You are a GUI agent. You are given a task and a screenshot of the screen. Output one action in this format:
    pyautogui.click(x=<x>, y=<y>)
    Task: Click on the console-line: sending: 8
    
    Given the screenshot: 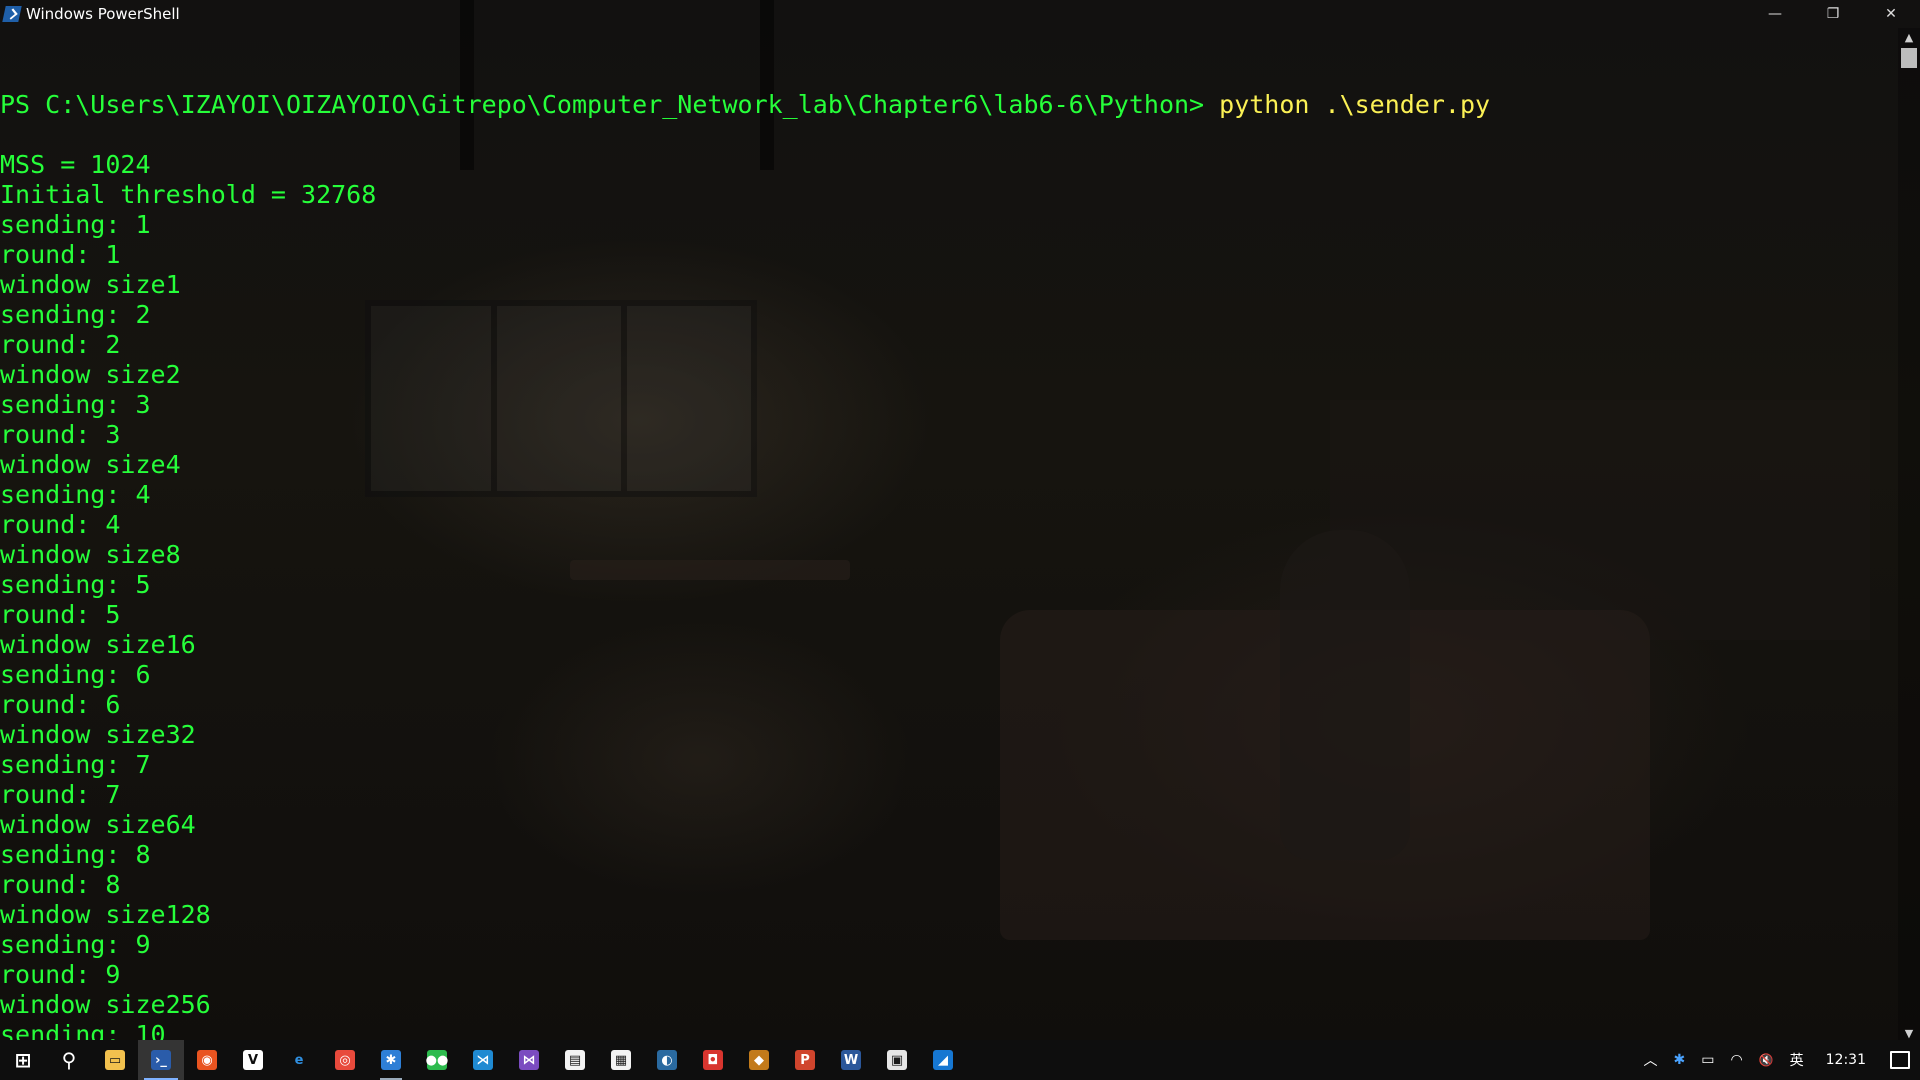 What is the action you would take?
    pyautogui.click(x=75, y=854)
    